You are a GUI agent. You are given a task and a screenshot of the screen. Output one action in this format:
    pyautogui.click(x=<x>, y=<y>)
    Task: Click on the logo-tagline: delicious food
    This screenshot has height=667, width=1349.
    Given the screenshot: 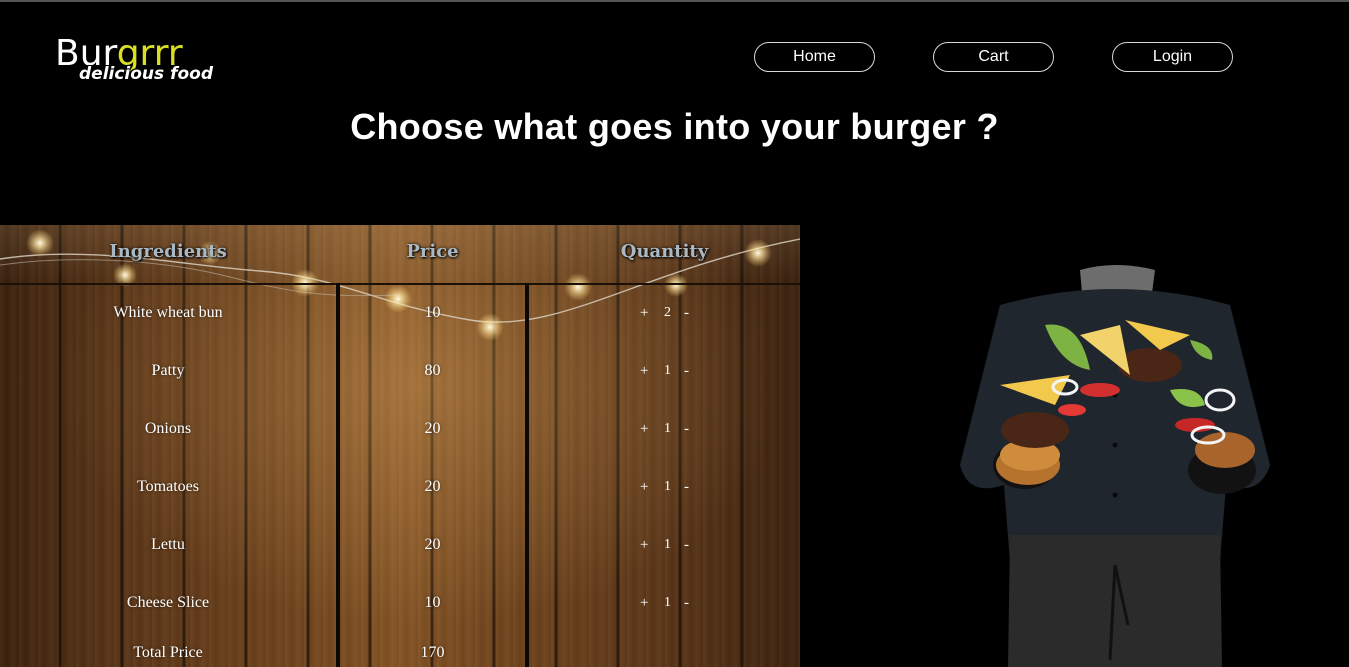 What is the action you would take?
    pyautogui.click(x=146, y=74)
    